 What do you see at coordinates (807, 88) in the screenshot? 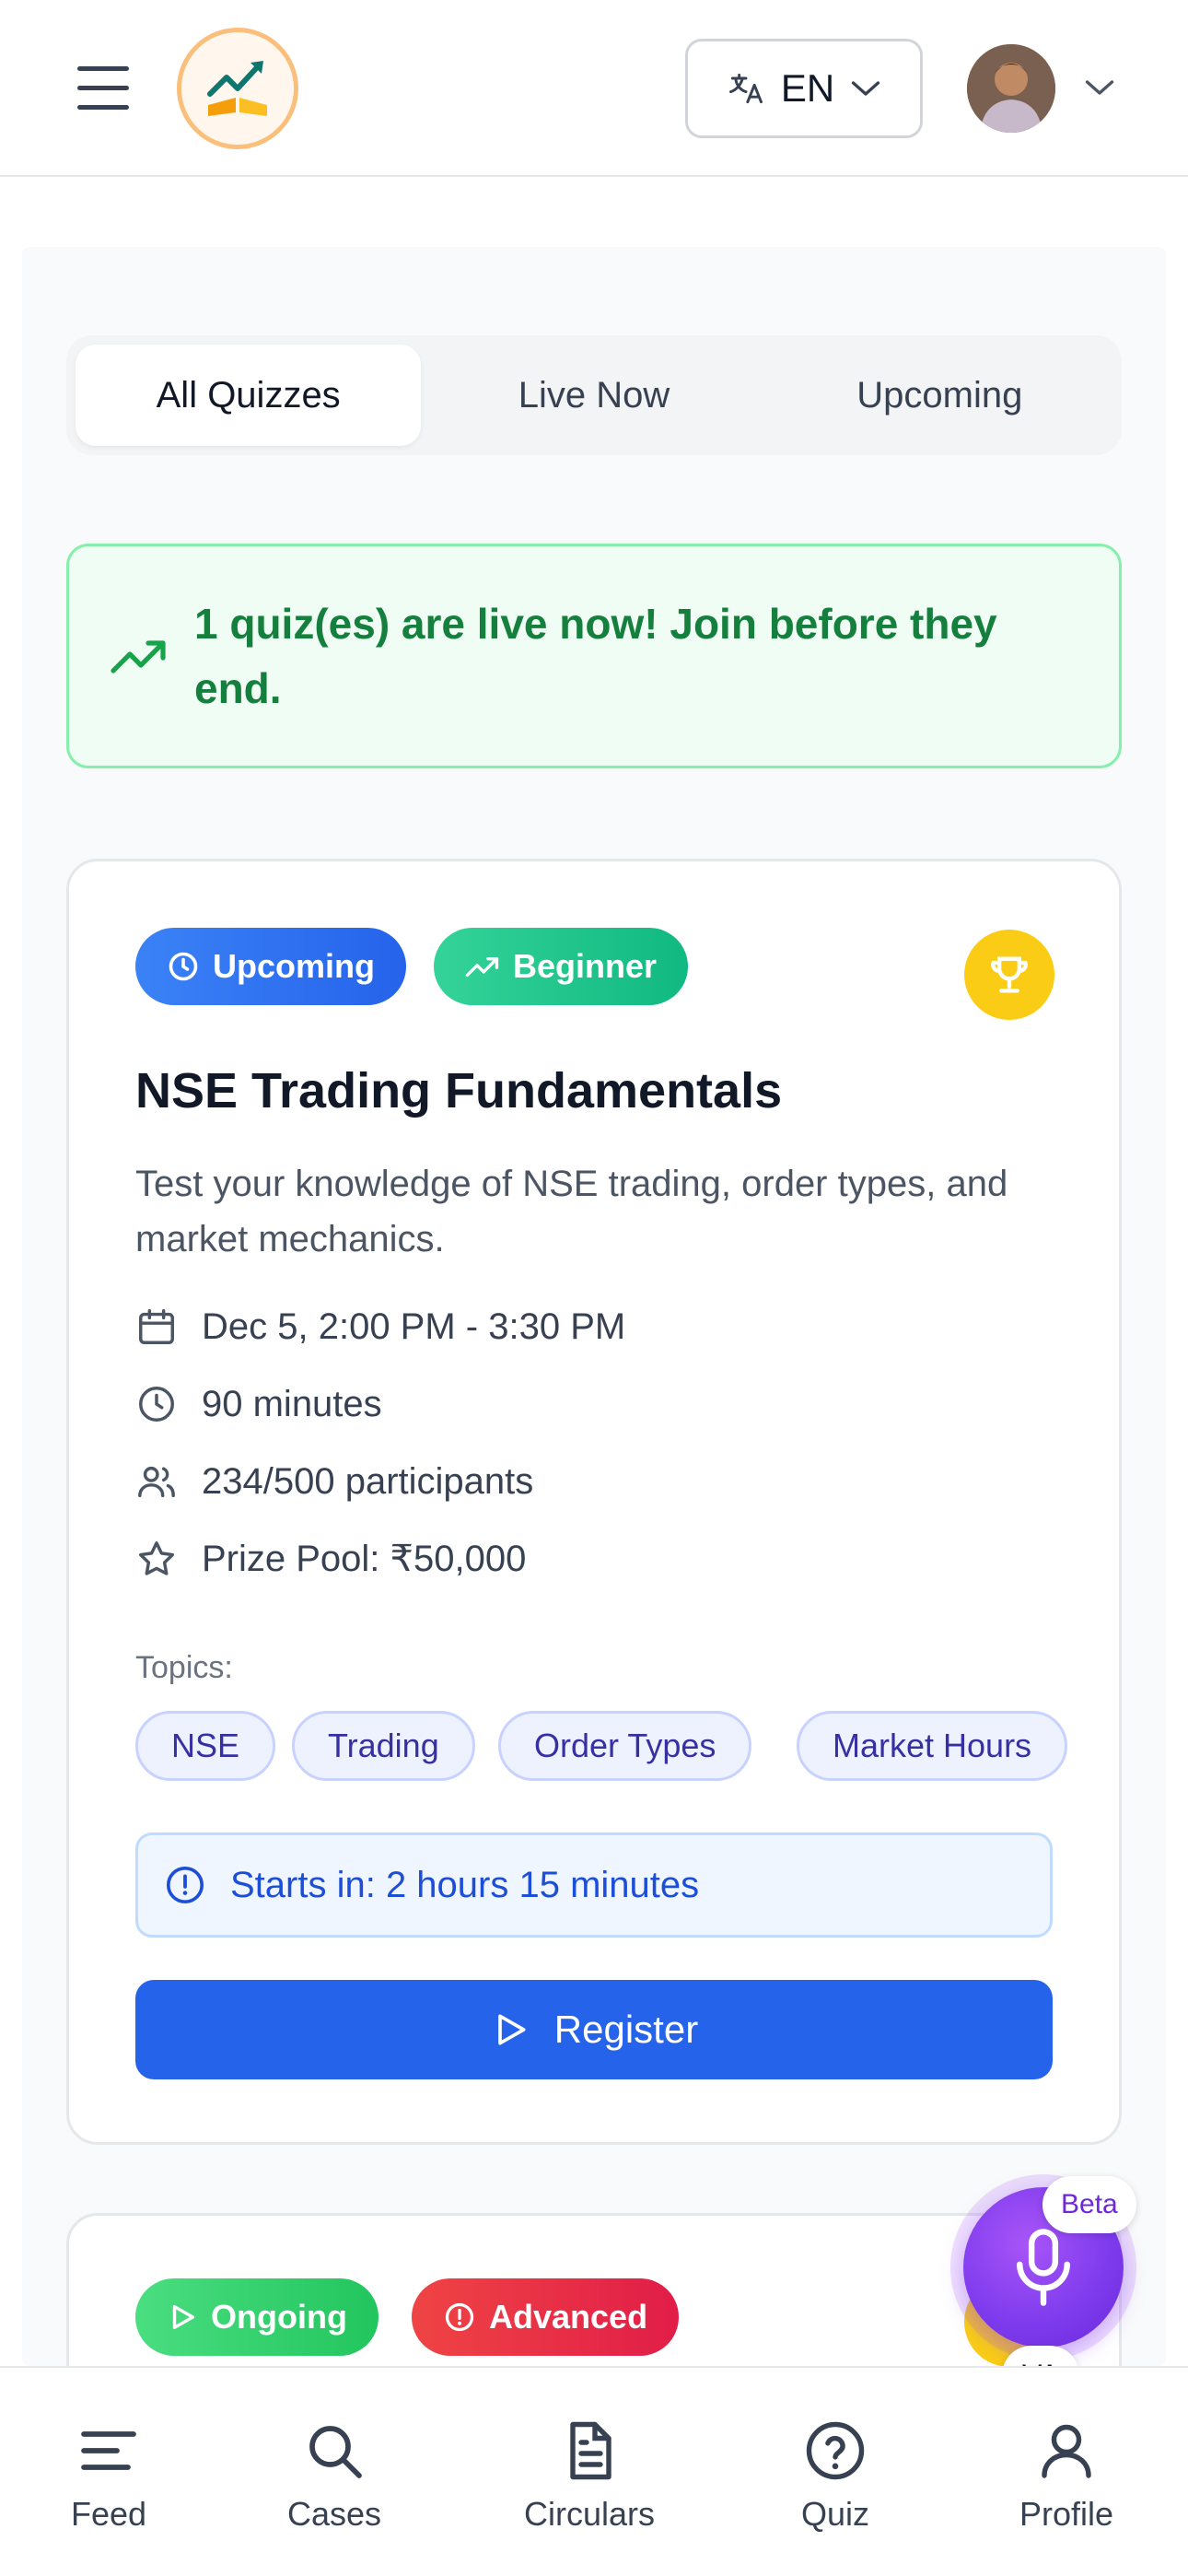
I see `language-code: EN` at bounding box center [807, 88].